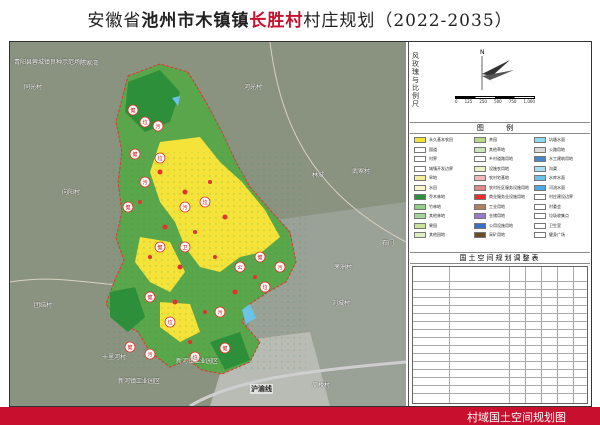 The width and height of the screenshot is (600, 425). What do you see at coordinates (557, 139) in the screenshot?
I see `legend-label: 坑塘水面` at bounding box center [557, 139].